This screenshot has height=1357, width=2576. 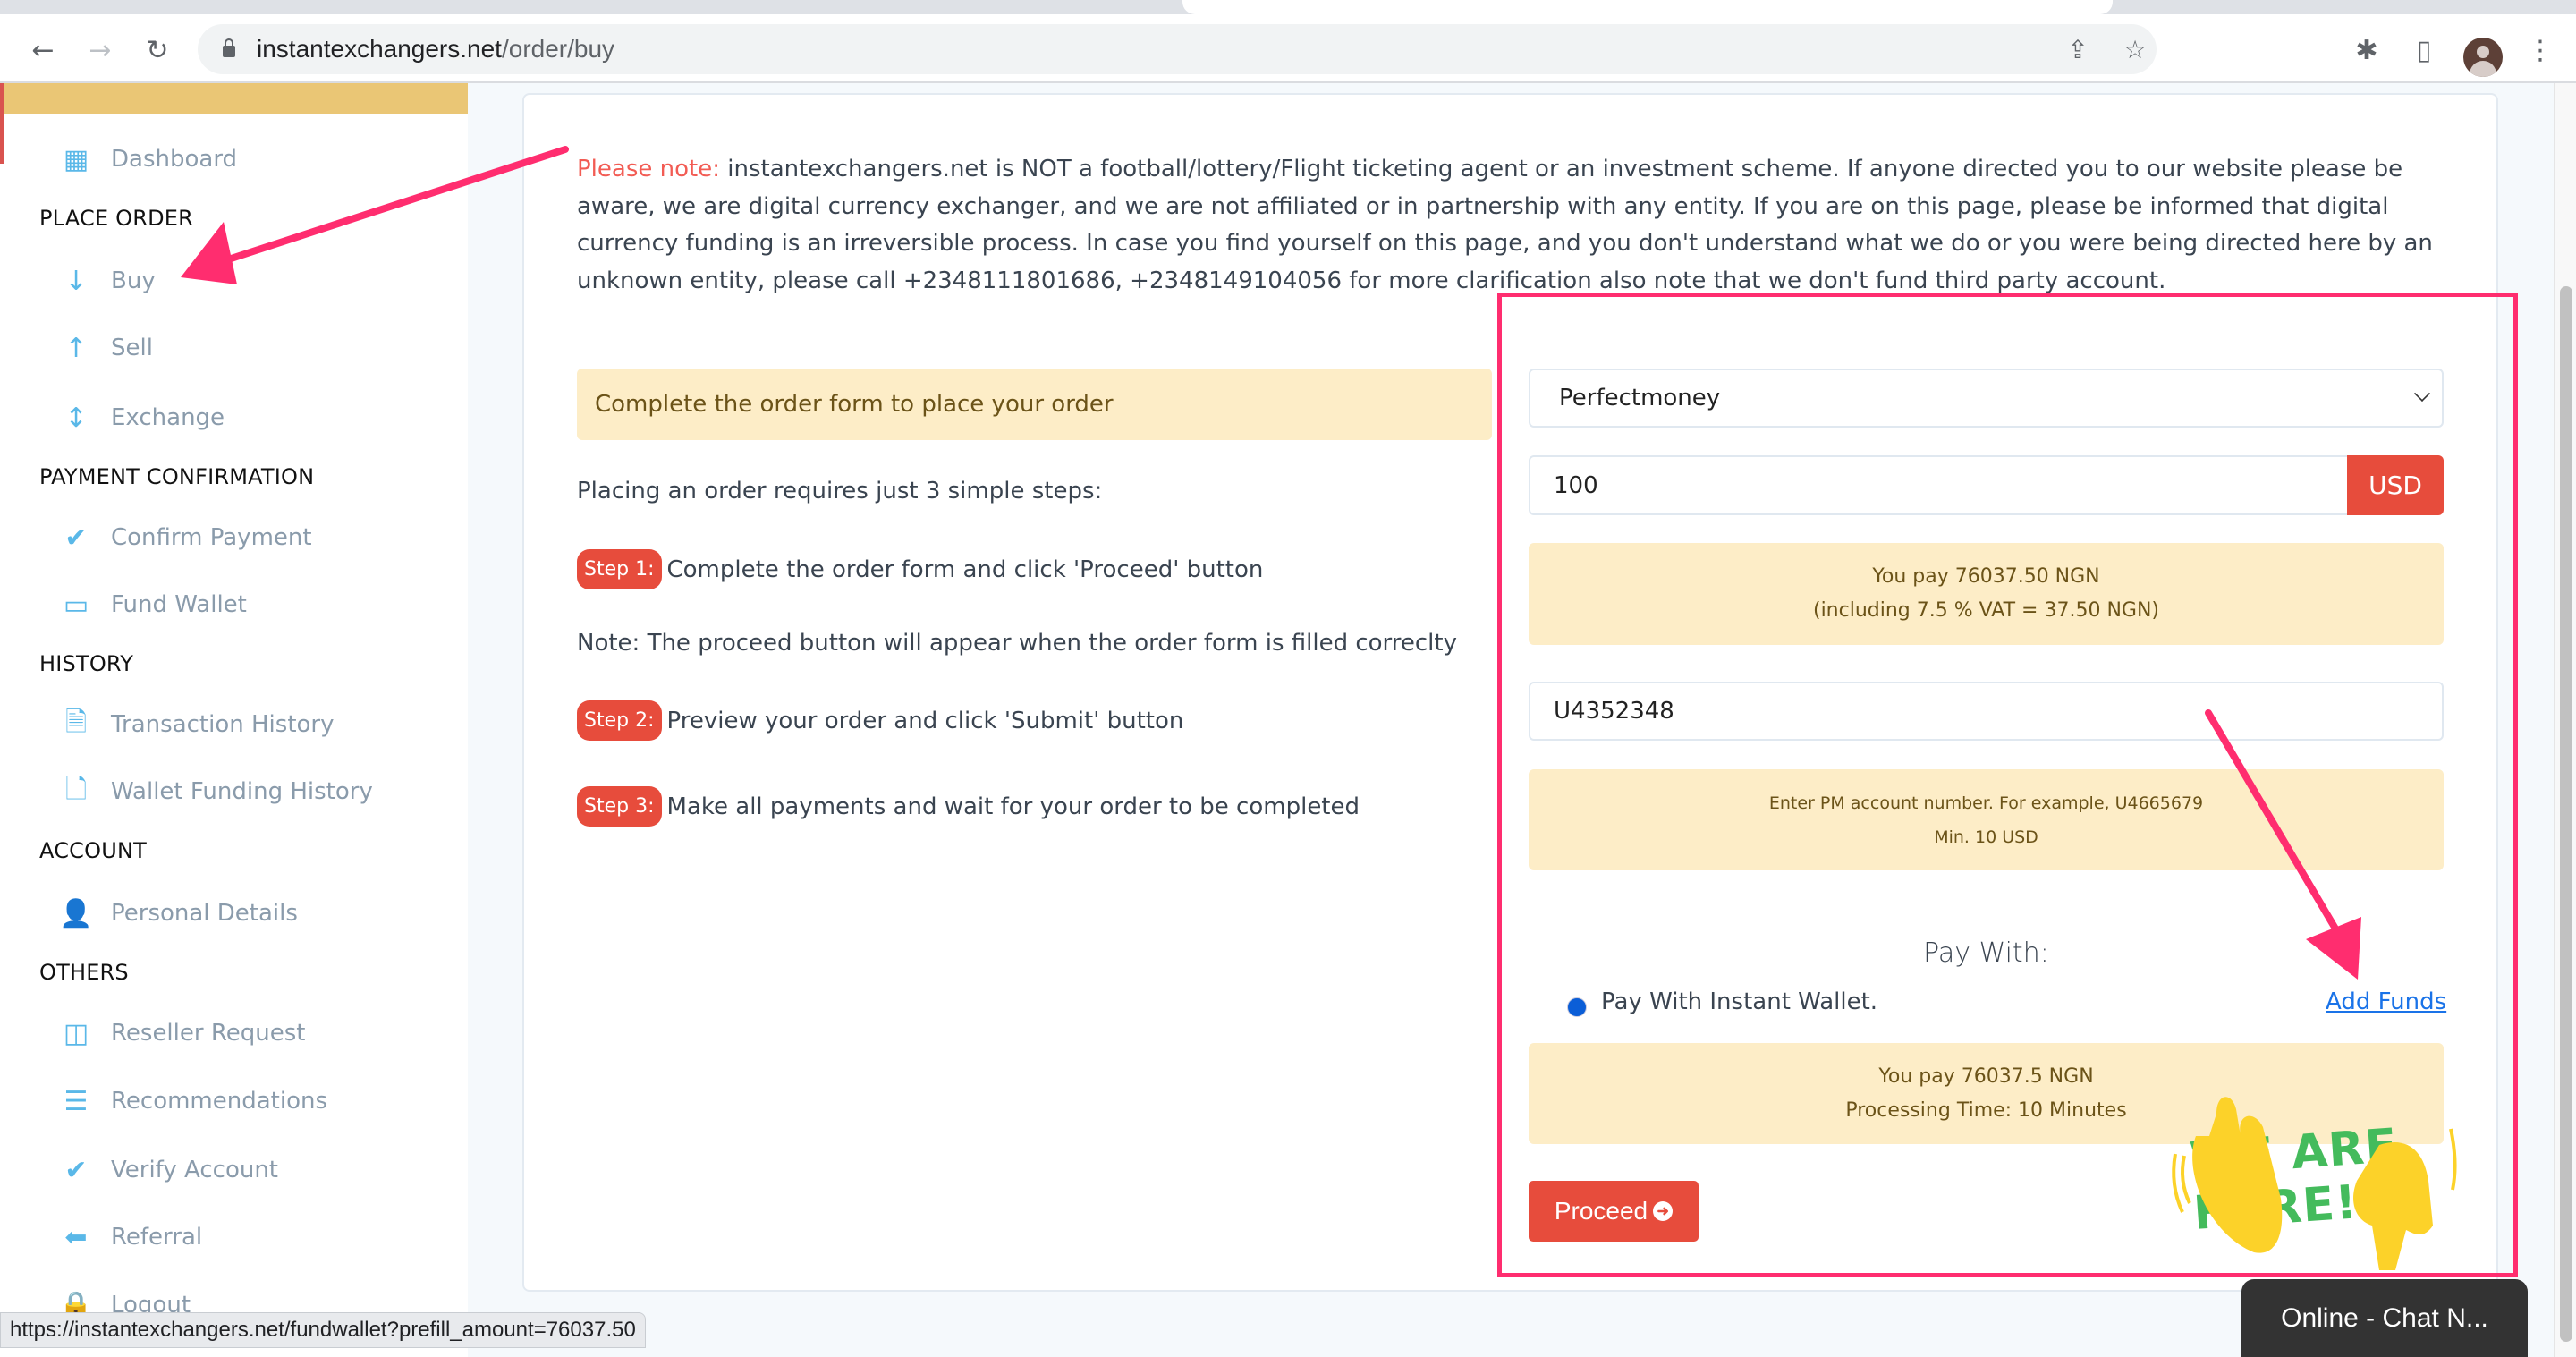 I want to click on amount-value: 100, so click(x=1576, y=485).